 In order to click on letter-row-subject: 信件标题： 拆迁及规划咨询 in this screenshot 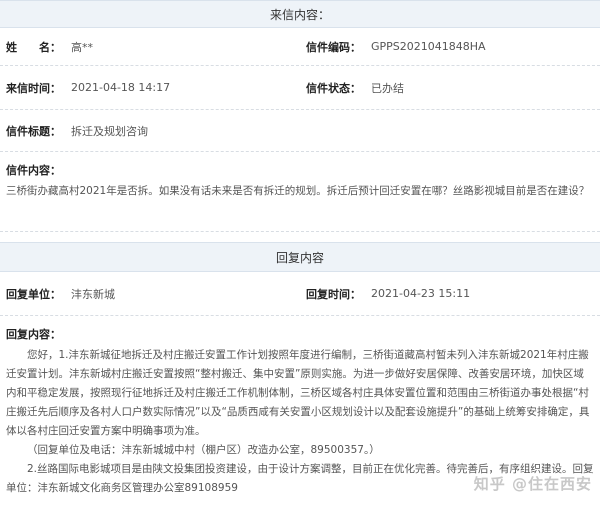, I will do `click(300, 131)`.